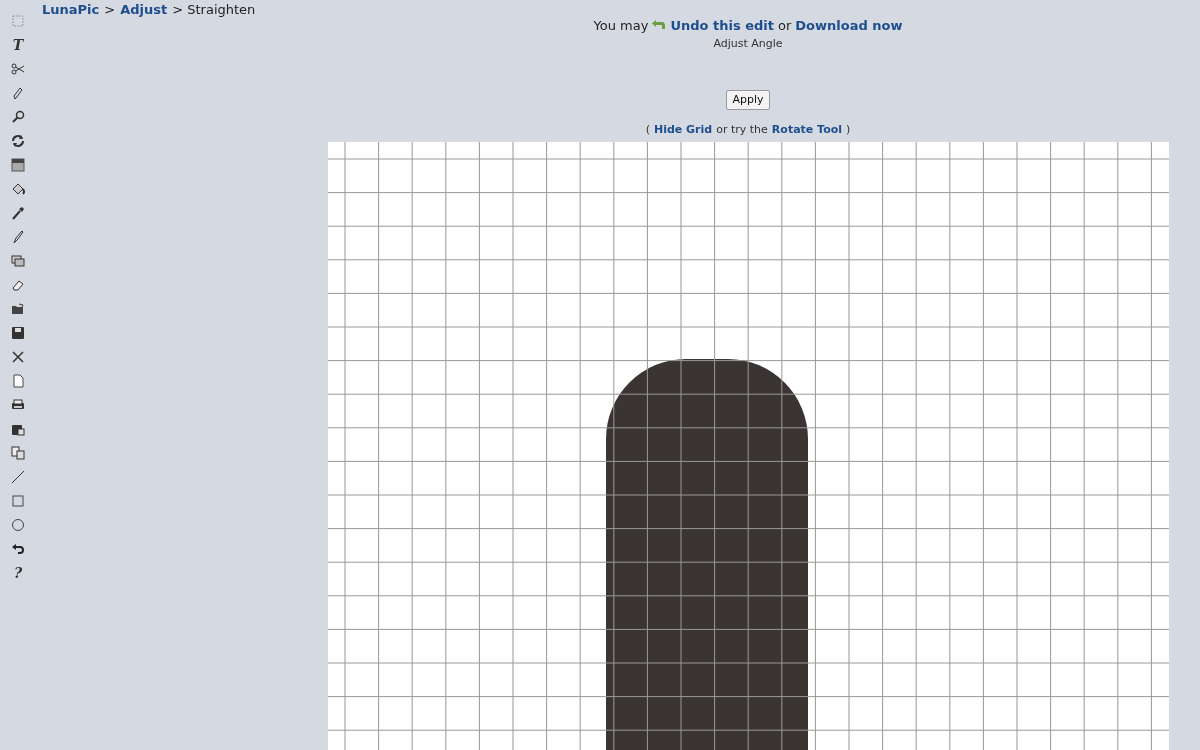  I want to click on download-link: Download now, so click(849, 25).